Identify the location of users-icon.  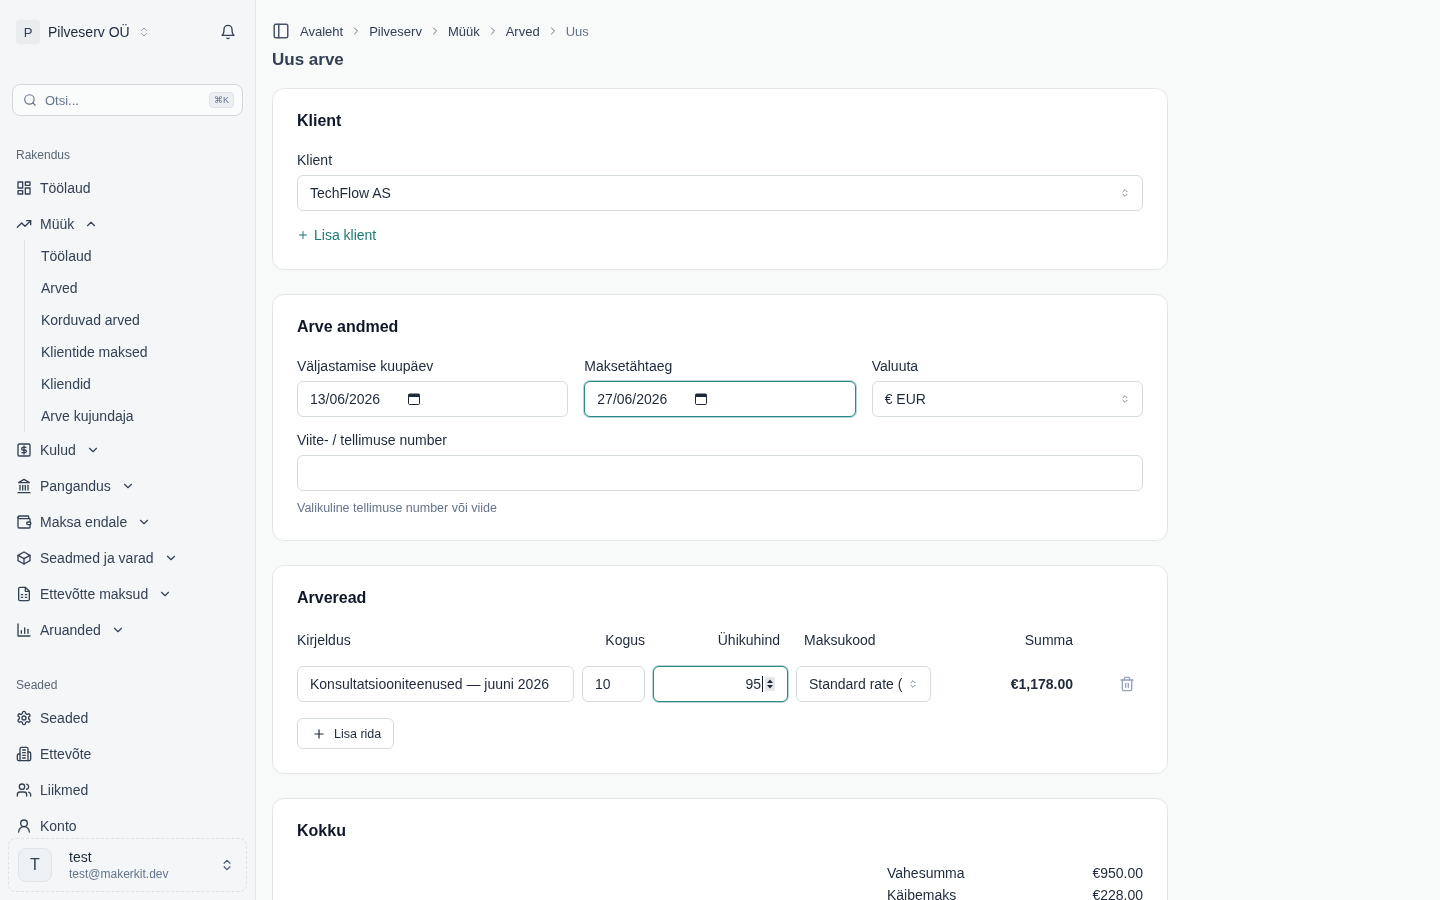
(24, 790).